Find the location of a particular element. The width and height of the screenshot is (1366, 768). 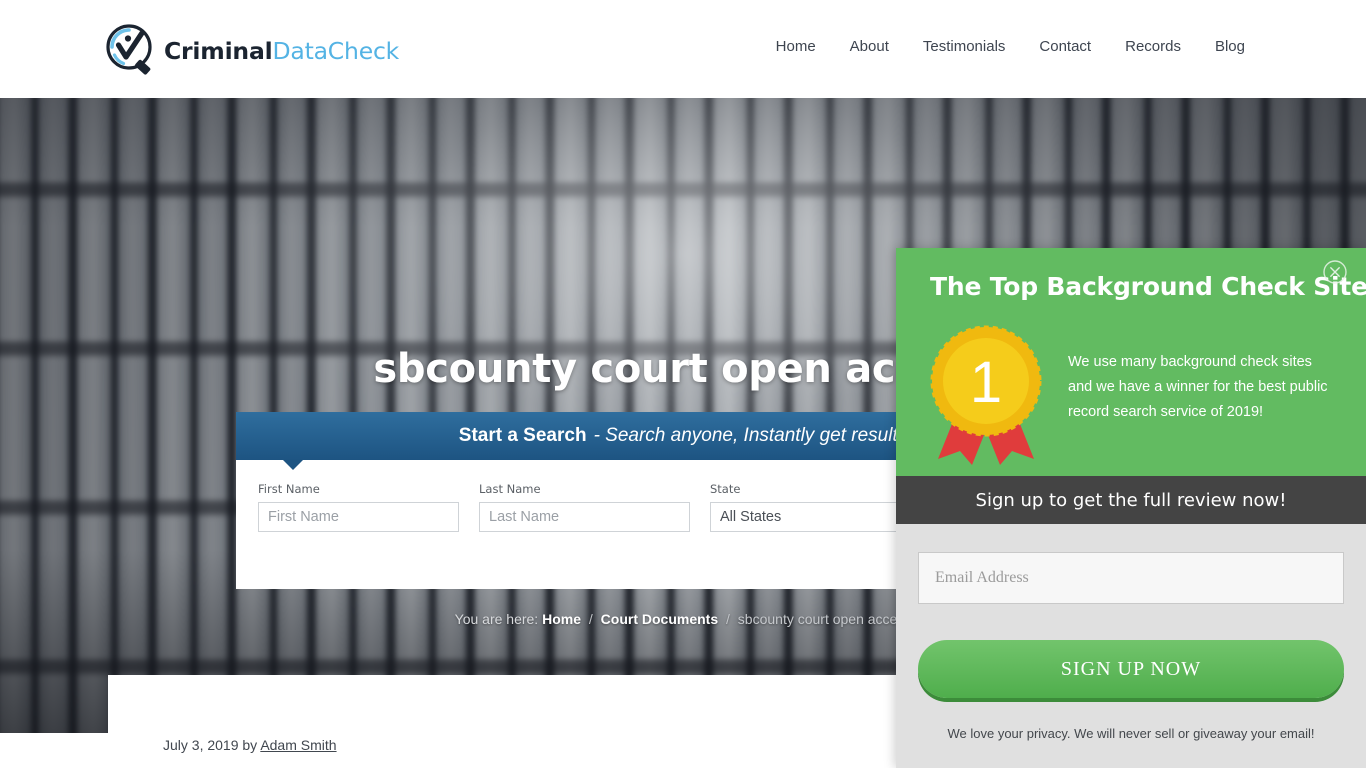

breadcrumb-current: sbcounty court open access is located at coordinates (824, 619).